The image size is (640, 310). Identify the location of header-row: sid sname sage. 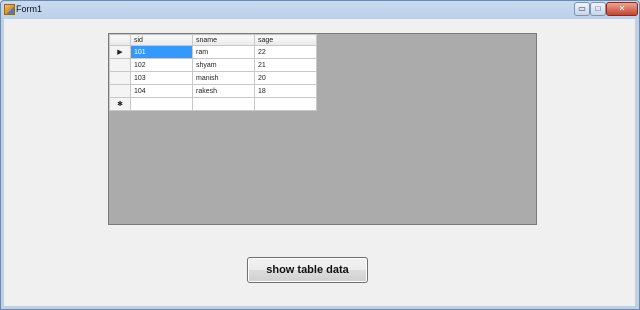
(213, 40).